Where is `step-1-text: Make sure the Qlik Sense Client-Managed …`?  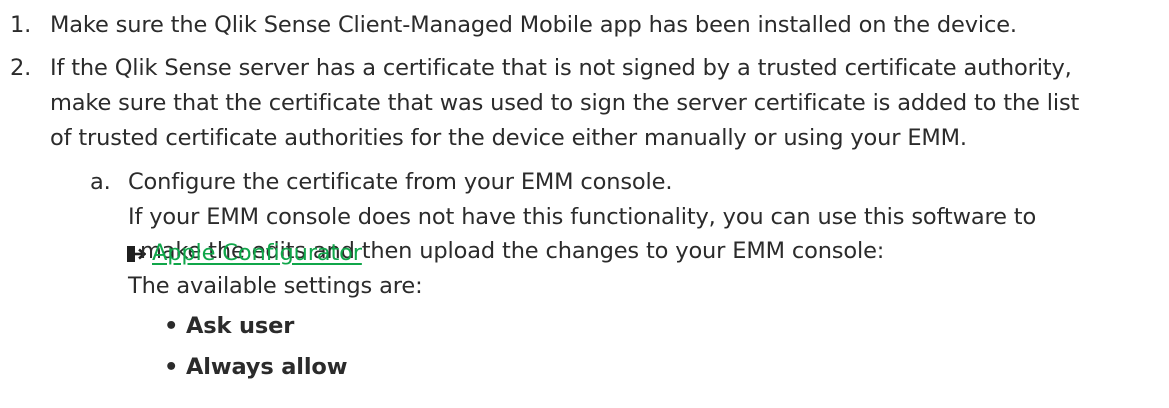
step-1-text: Make sure the Qlik Sense Client-Managed … is located at coordinates (533, 25).